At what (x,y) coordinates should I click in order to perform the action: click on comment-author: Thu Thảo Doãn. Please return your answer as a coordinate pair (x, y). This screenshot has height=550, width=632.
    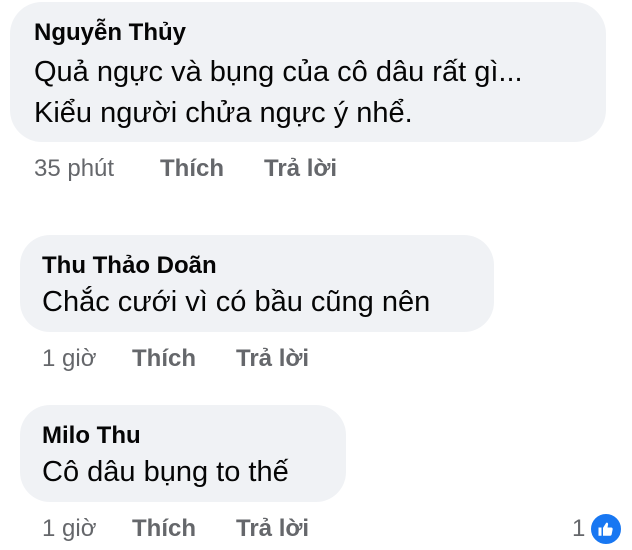
    Looking at the image, I should click on (129, 266).